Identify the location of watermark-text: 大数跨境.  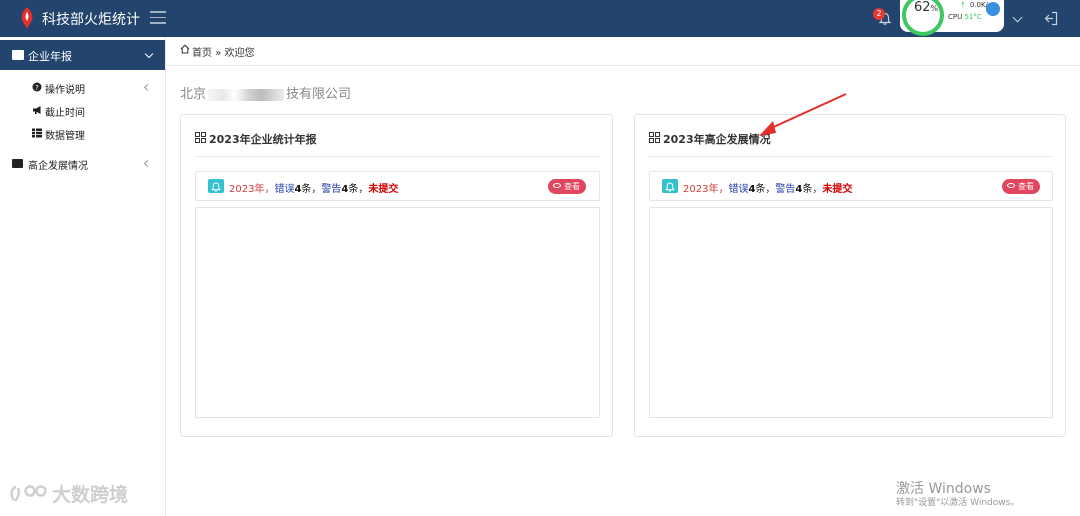
(90, 495).